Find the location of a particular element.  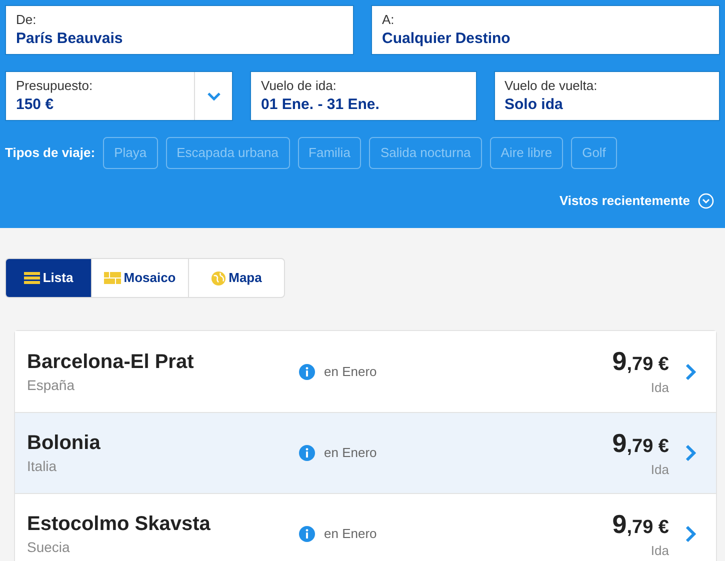

tiles-icon is located at coordinates (112, 278).